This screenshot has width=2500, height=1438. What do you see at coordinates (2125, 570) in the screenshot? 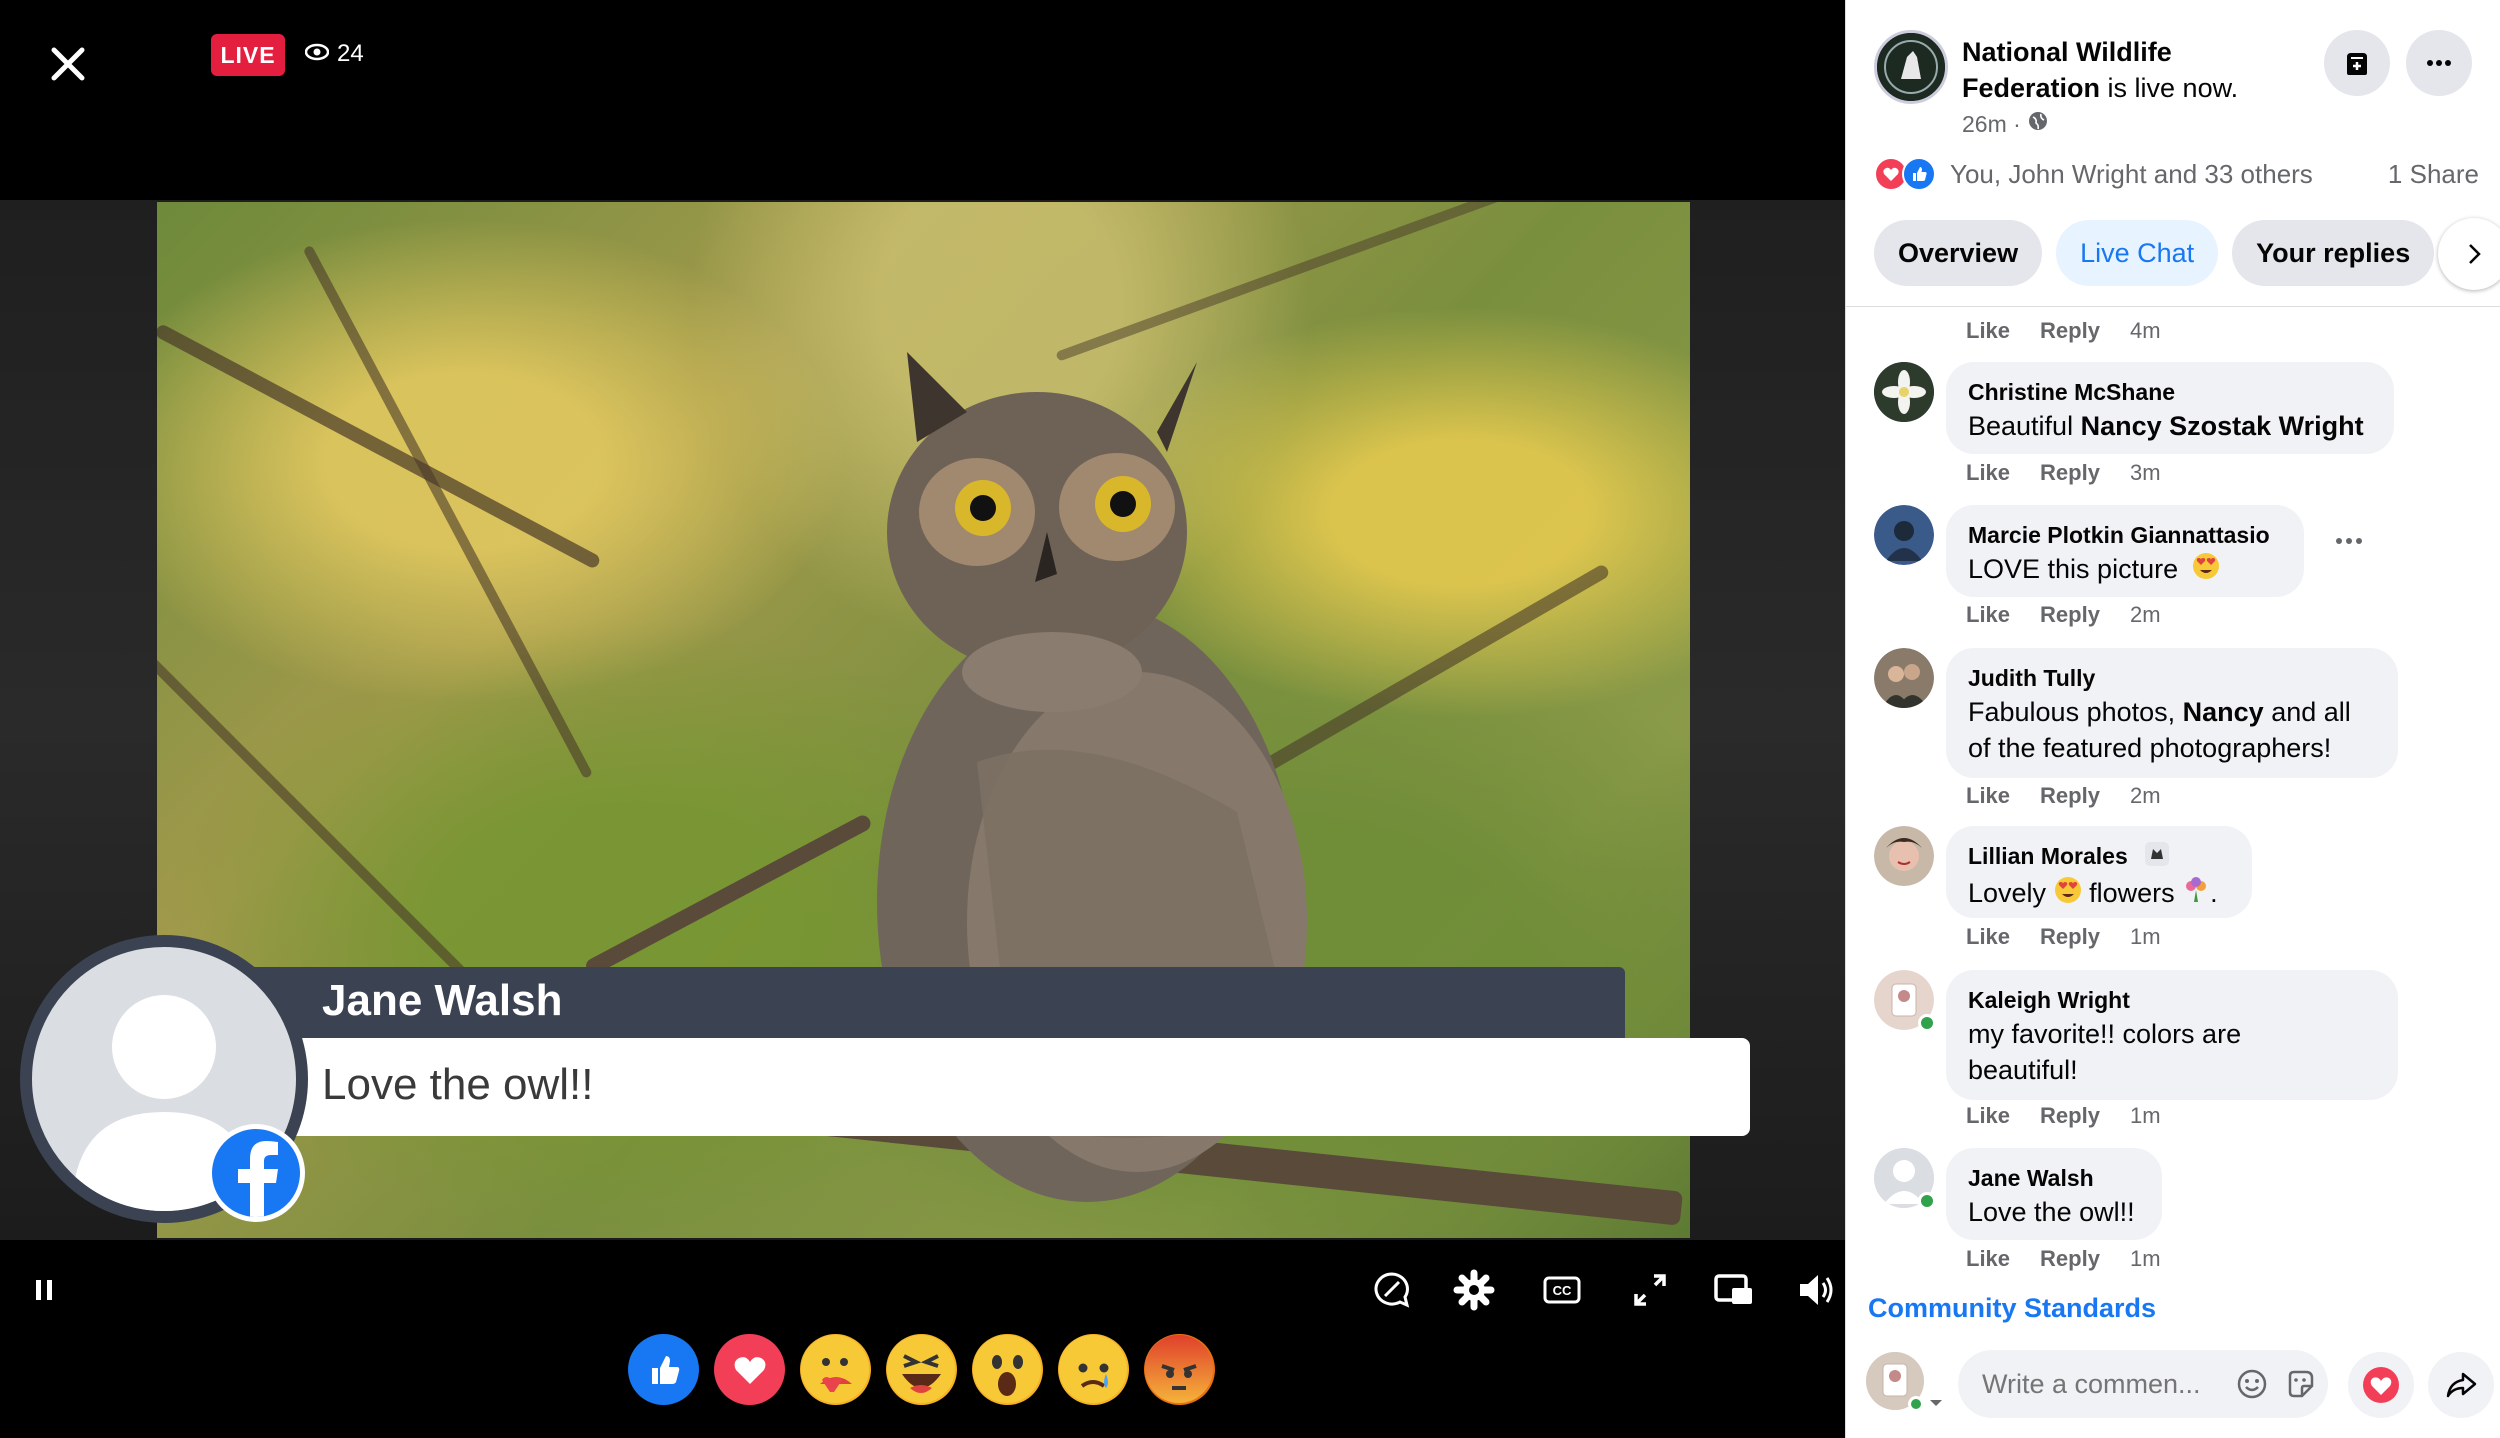
I see `comment-text: LOVE this picture` at bounding box center [2125, 570].